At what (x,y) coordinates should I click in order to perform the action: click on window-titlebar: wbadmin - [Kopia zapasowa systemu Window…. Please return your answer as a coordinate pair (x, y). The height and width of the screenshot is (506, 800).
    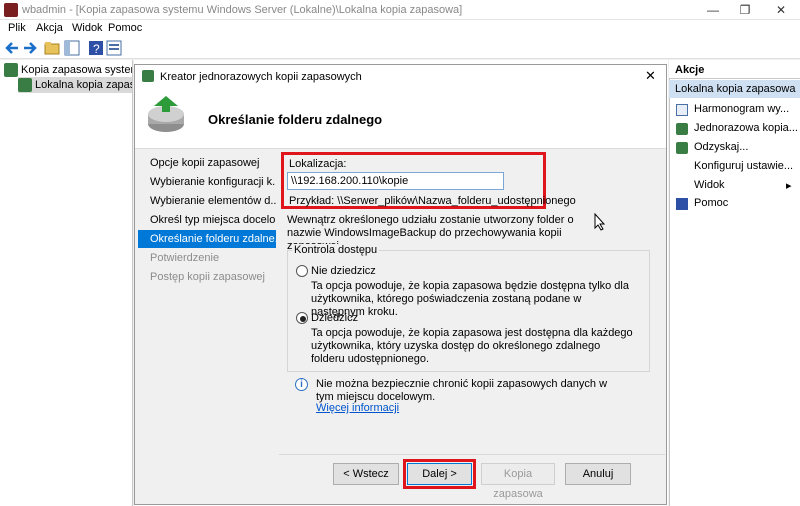
    Looking at the image, I should click on (400, 10).